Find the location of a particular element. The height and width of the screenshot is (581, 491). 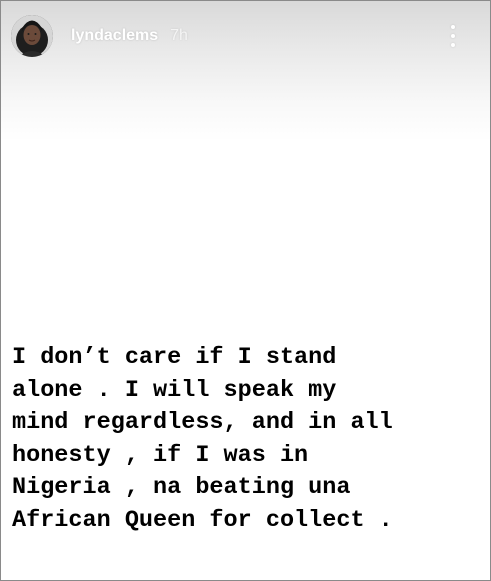

avatar-image is located at coordinates (32, 36).